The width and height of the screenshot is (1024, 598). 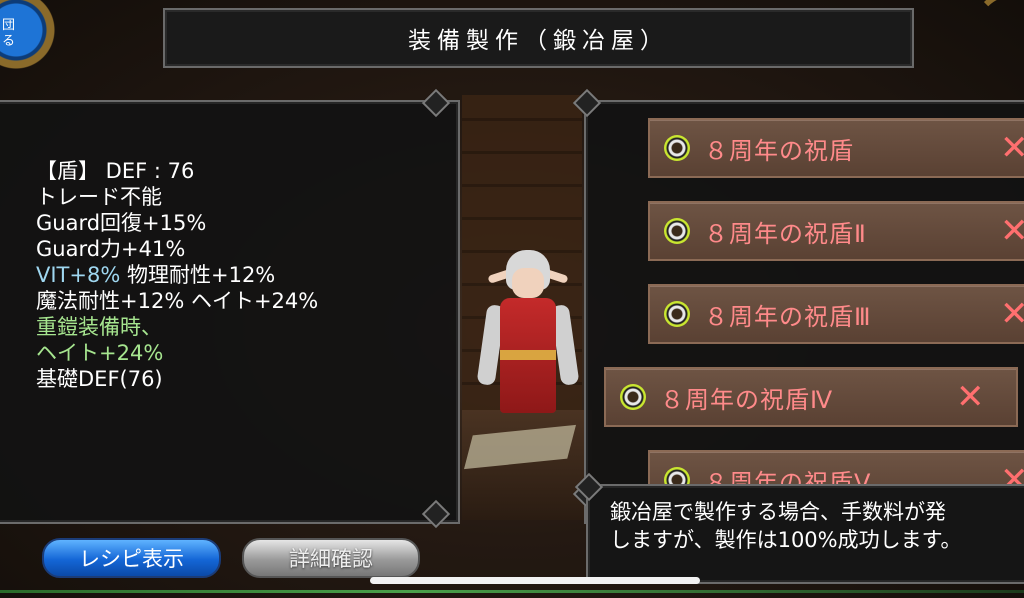 I want to click on stat-line: Guard回復+15%, so click(x=121, y=223).